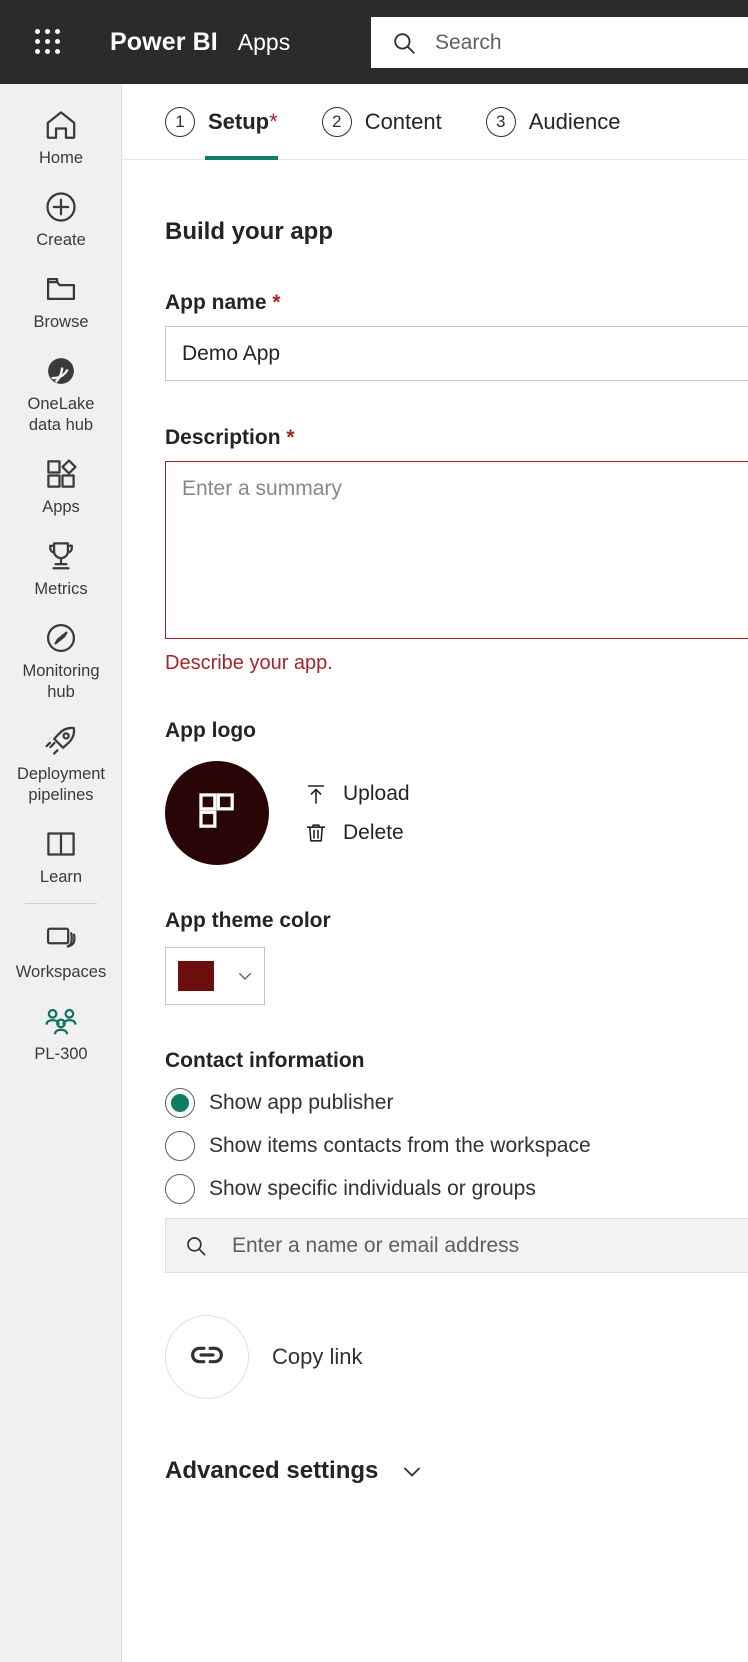  What do you see at coordinates (61, 371) in the screenshot?
I see `onelake-icon` at bounding box center [61, 371].